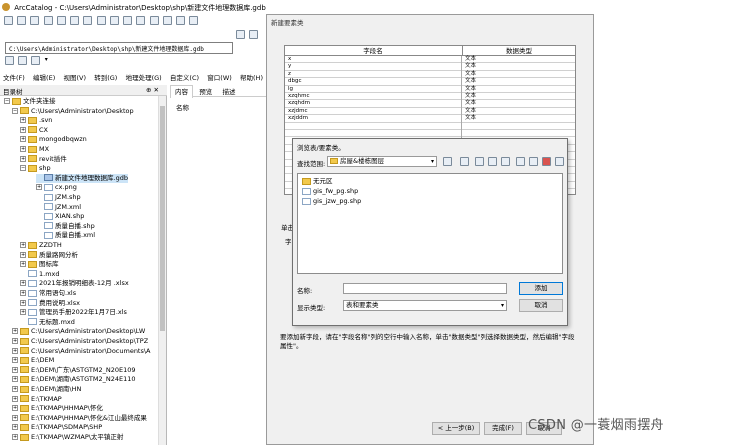 The image size is (732, 445). Describe the element at coordinates (39, 265) in the screenshot. I see `tree-item: + 图标库` at that location.